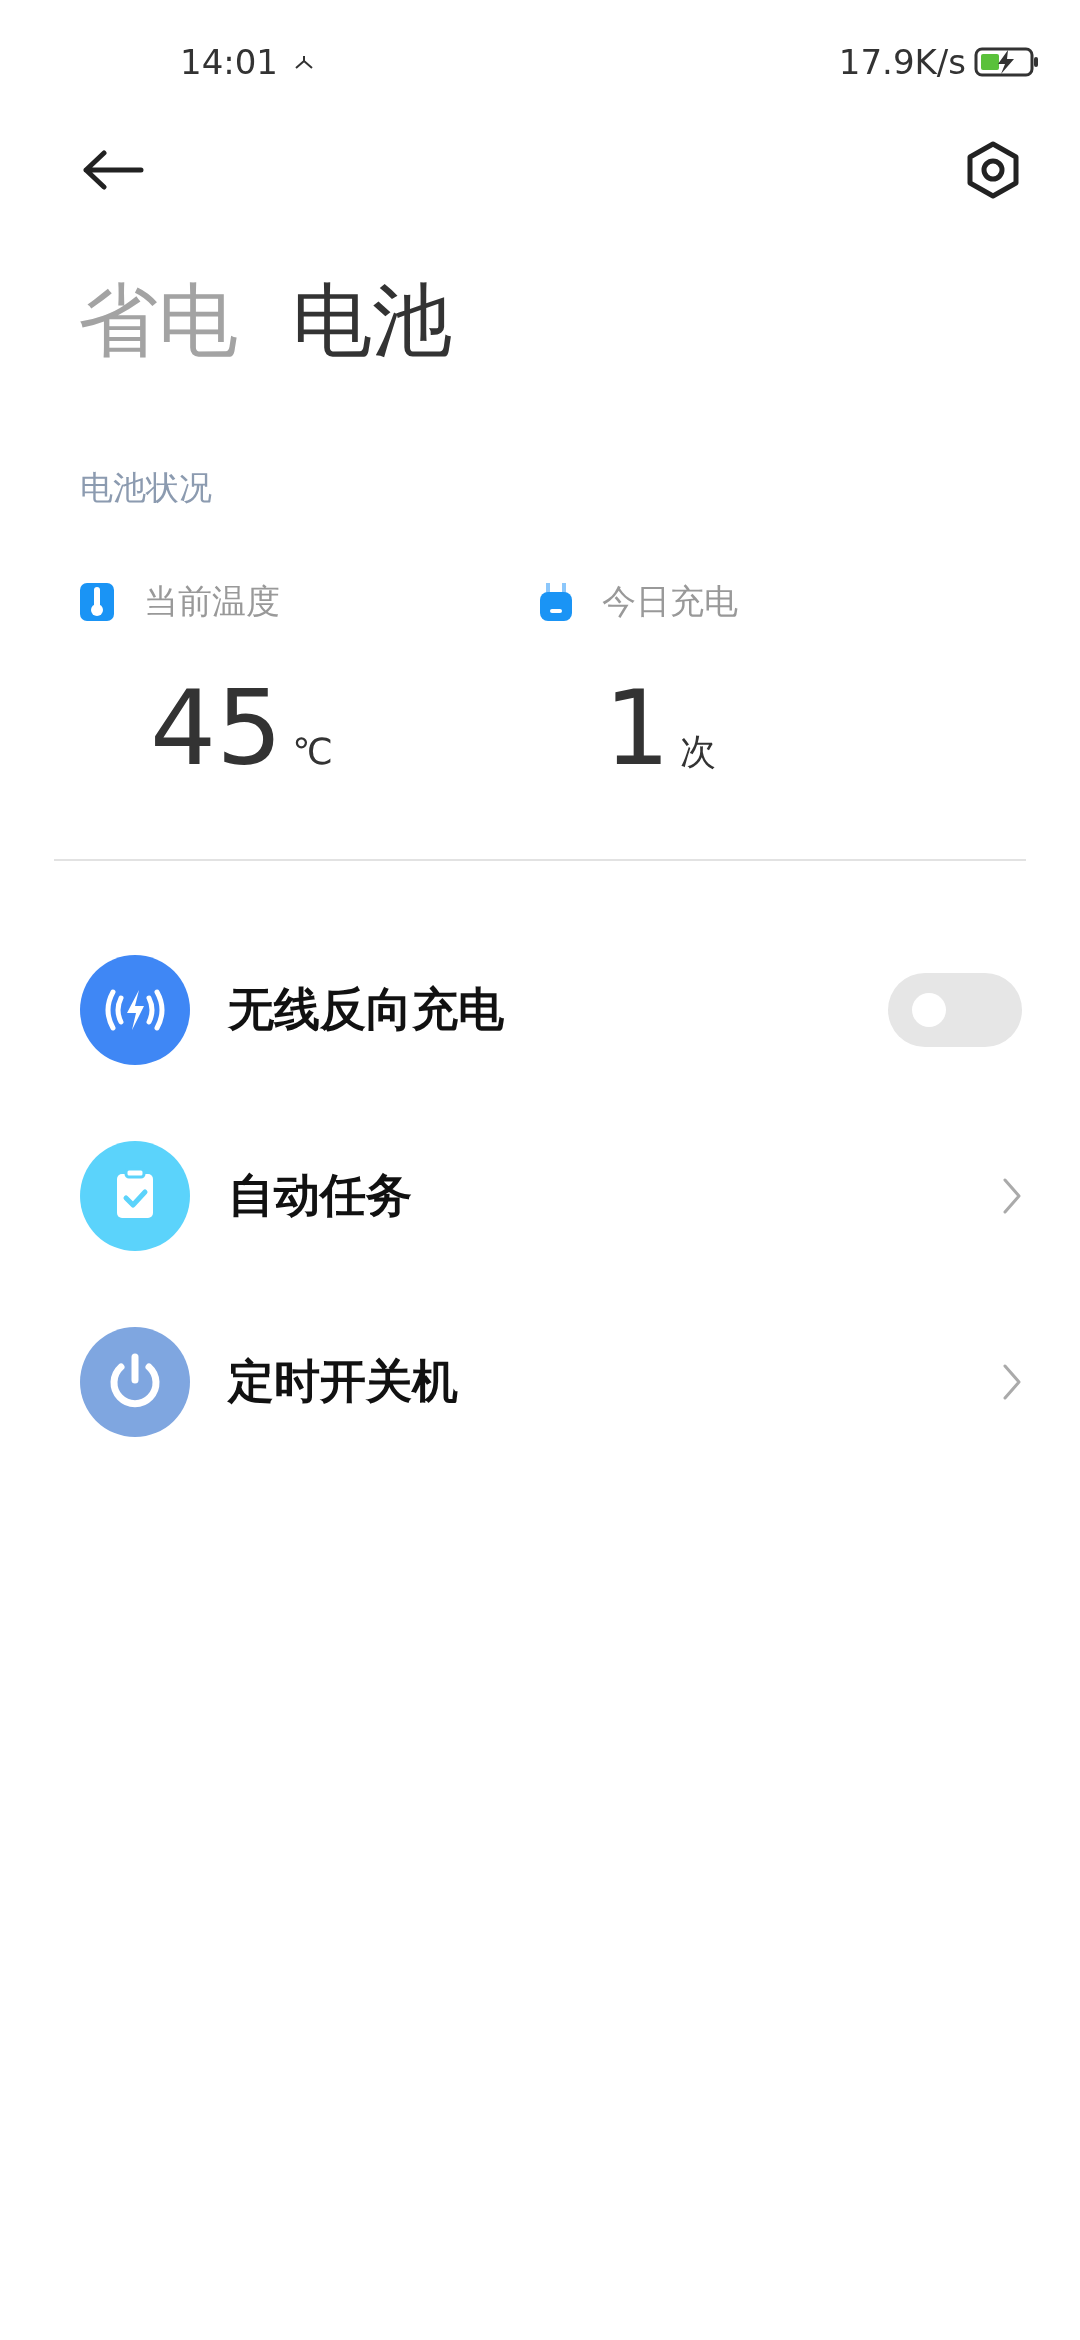 This screenshot has height=2340, width=1080. Describe the element at coordinates (637, 728) in the screenshot. I see `stat-value: 1` at that location.